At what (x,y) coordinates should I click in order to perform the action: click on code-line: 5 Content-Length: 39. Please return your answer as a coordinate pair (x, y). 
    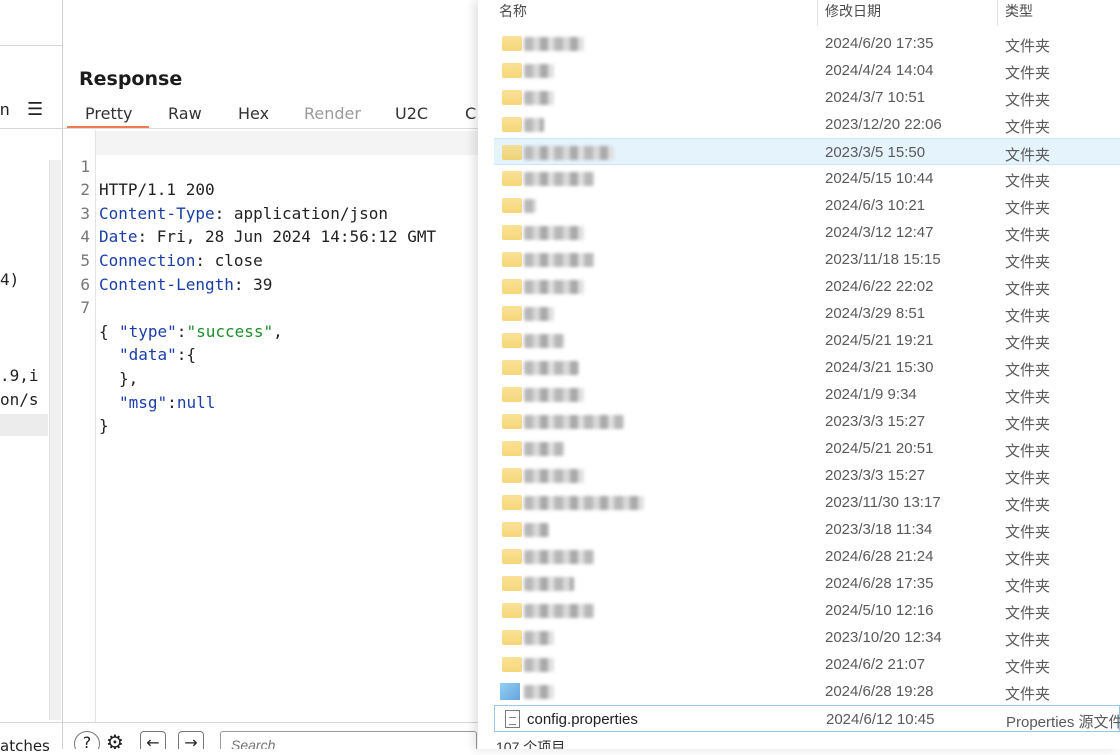
    Looking at the image, I should click on (270, 259).